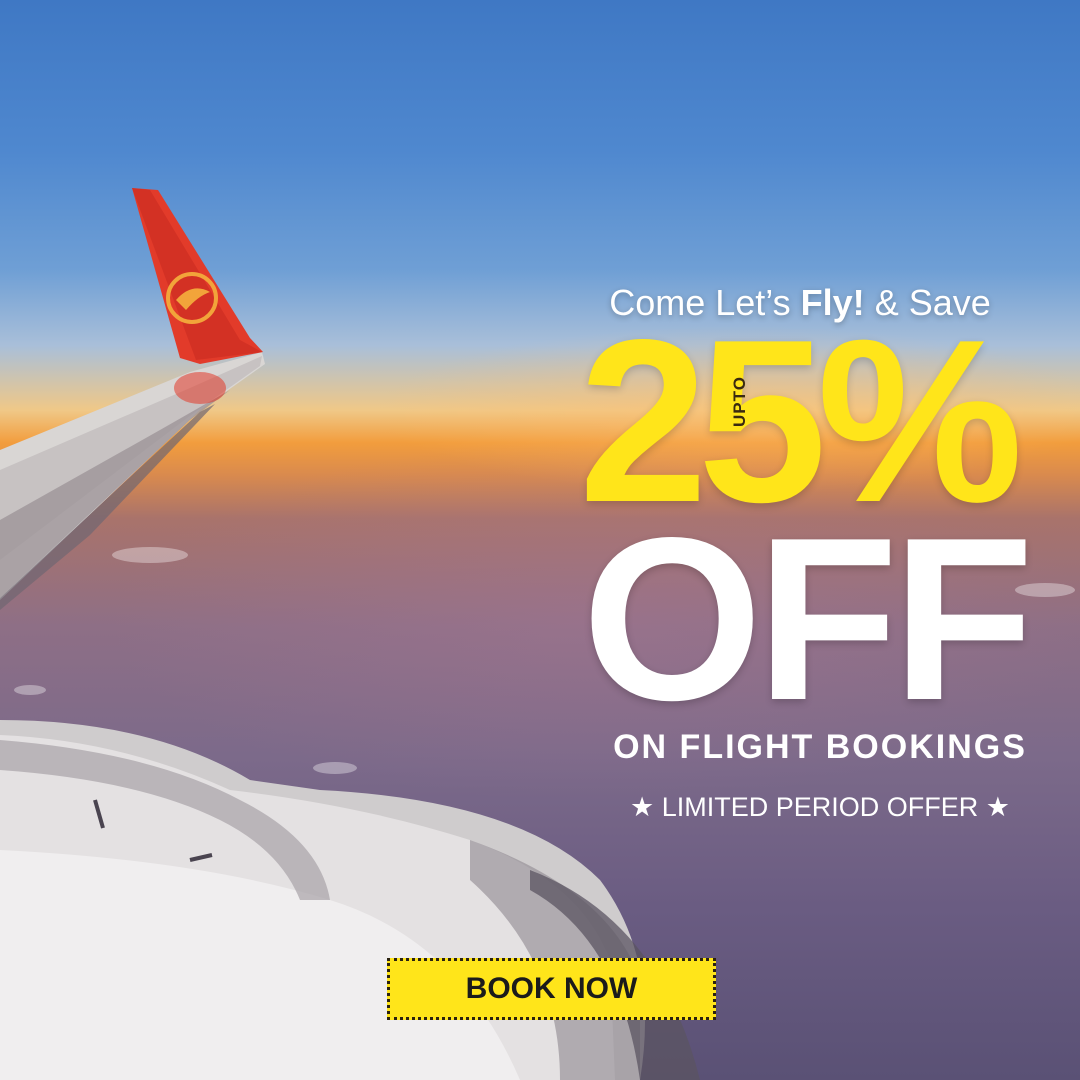  What do you see at coordinates (820, 747) in the screenshot?
I see `offer-subline: ON FLIGHT BOOKINGS` at bounding box center [820, 747].